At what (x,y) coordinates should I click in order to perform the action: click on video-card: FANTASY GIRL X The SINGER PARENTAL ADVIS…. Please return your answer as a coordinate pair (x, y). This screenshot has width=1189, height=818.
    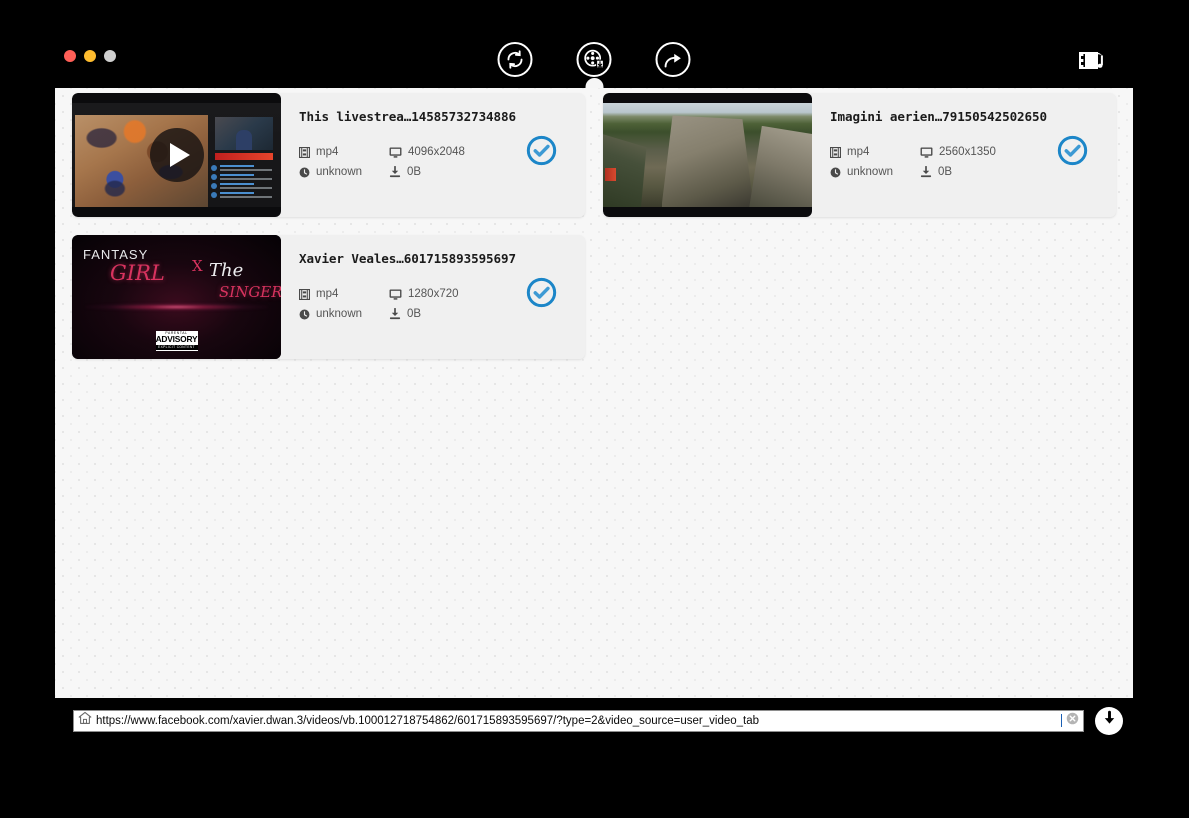
    Looking at the image, I should click on (328, 297).